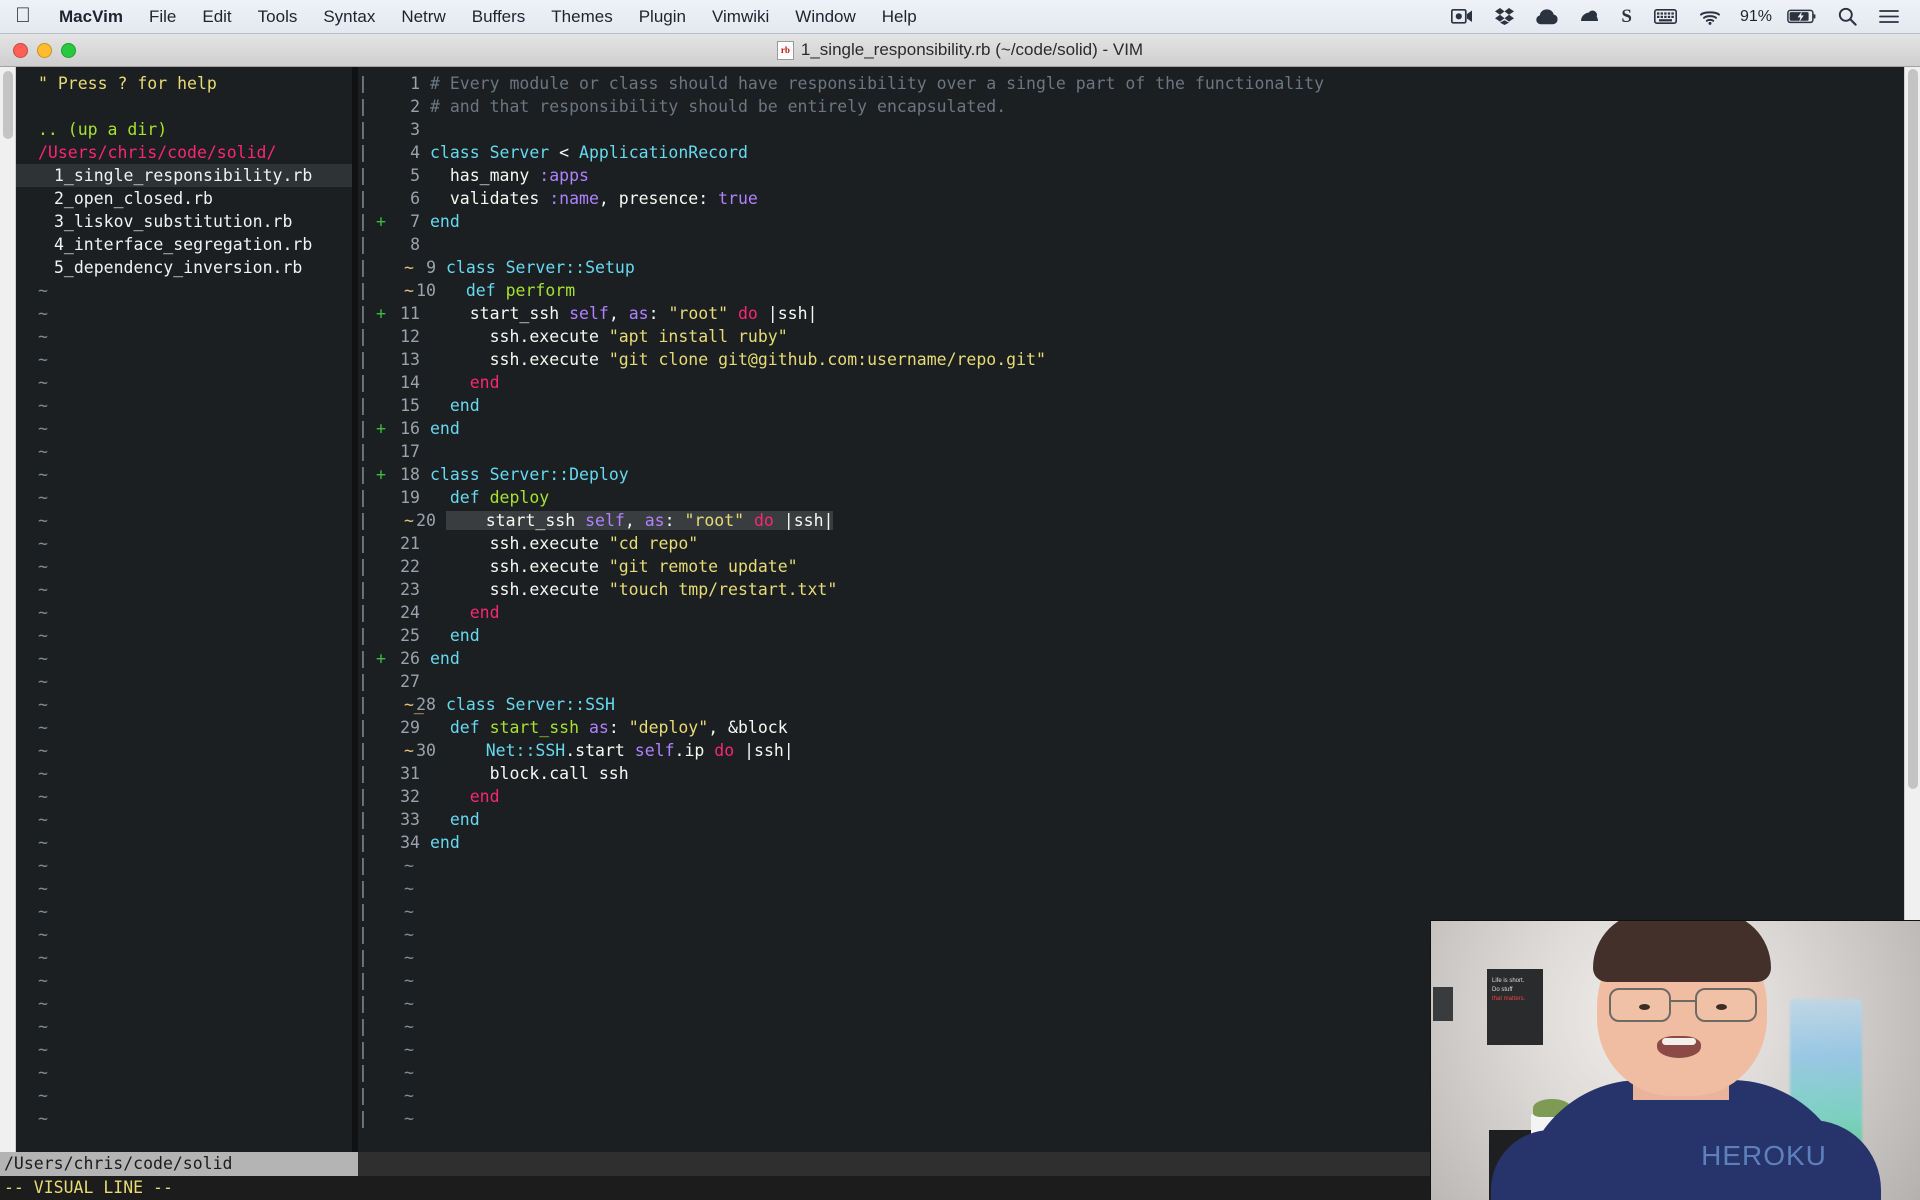  What do you see at coordinates (423, 17) in the screenshot?
I see `menu-item-netrw: Netrw` at bounding box center [423, 17].